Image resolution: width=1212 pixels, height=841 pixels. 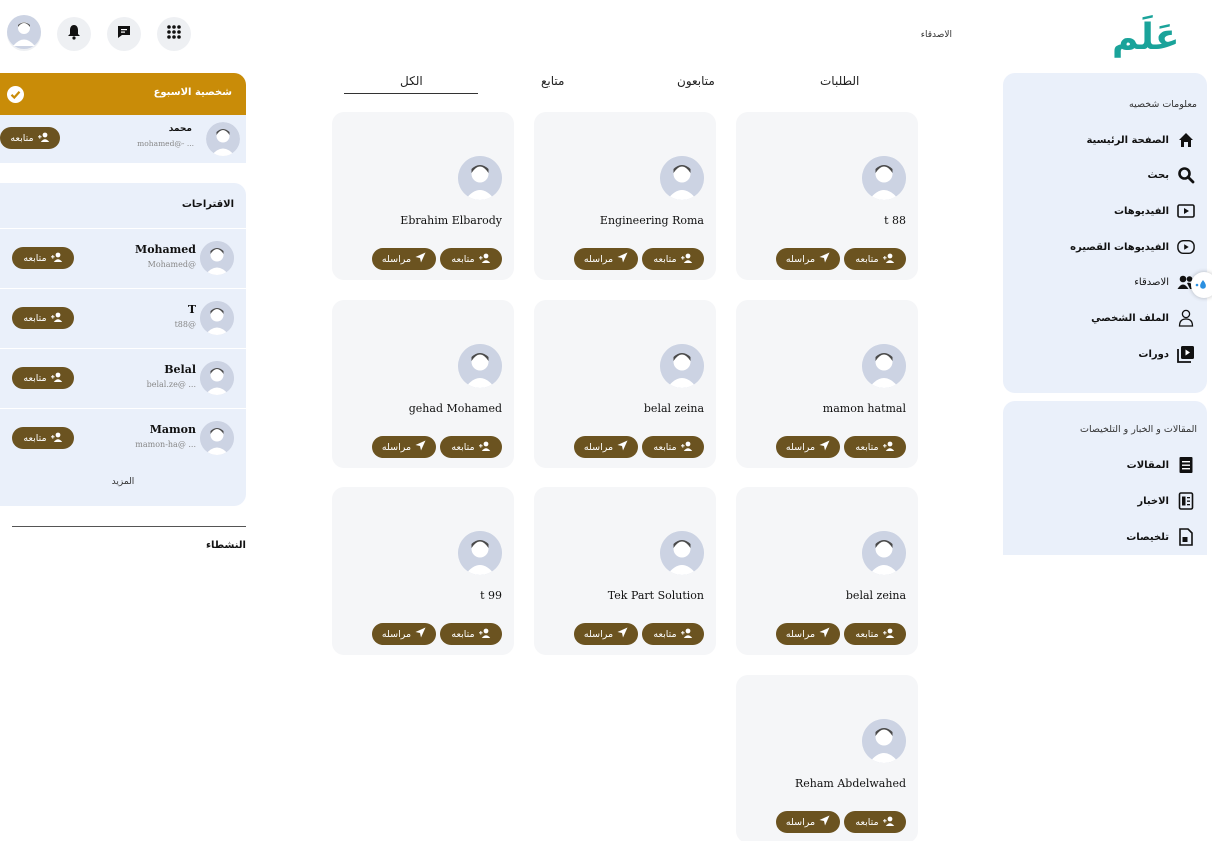 What do you see at coordinates (656, 595) in the screenshot?
I see `friend-name: Tek Part Solution` at bounding box center [656, 595].